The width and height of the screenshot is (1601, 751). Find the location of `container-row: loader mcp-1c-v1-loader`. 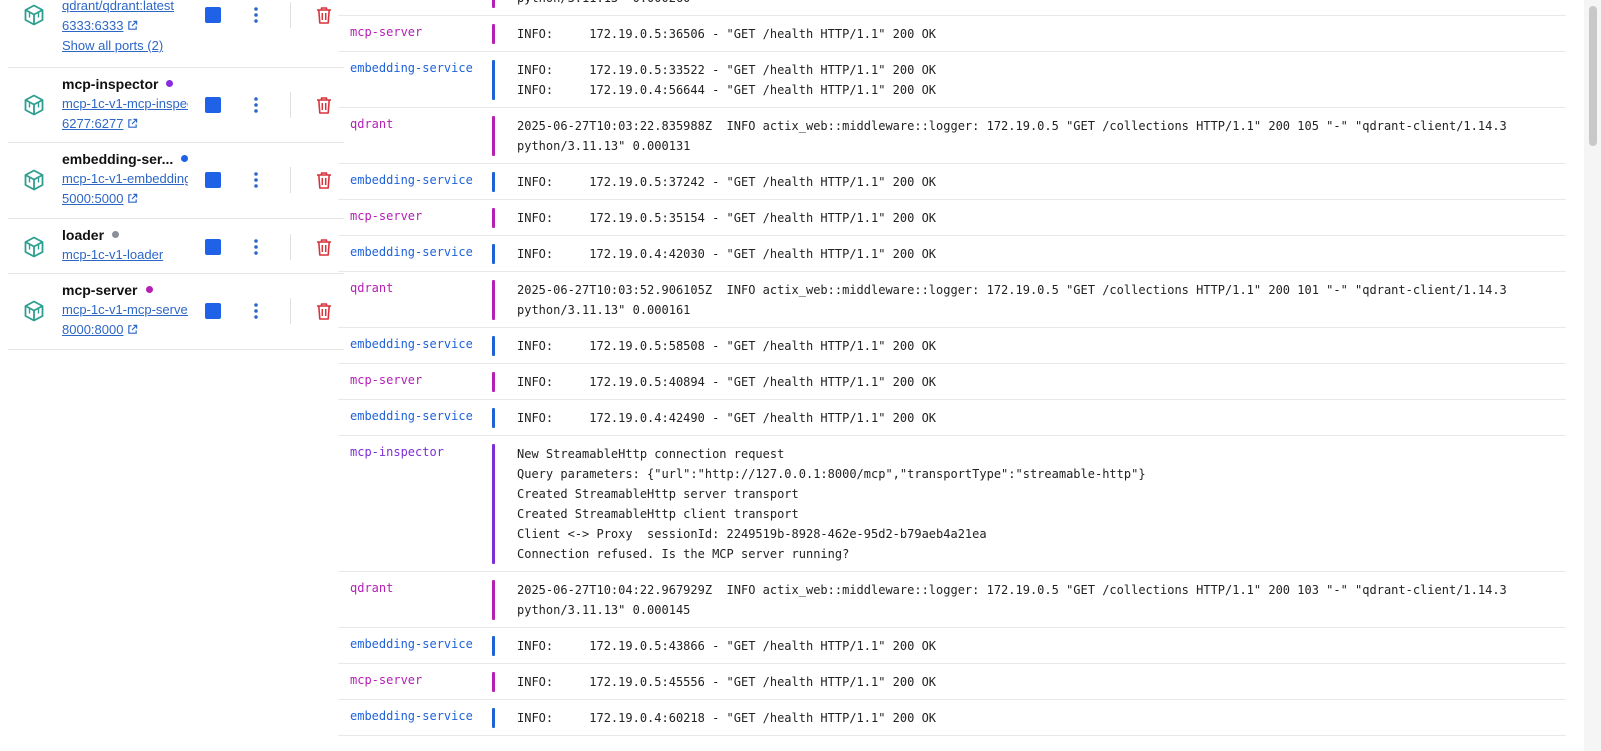

container-row: loader mcp-1c-v1-loader is located at coordinates (176, 246).